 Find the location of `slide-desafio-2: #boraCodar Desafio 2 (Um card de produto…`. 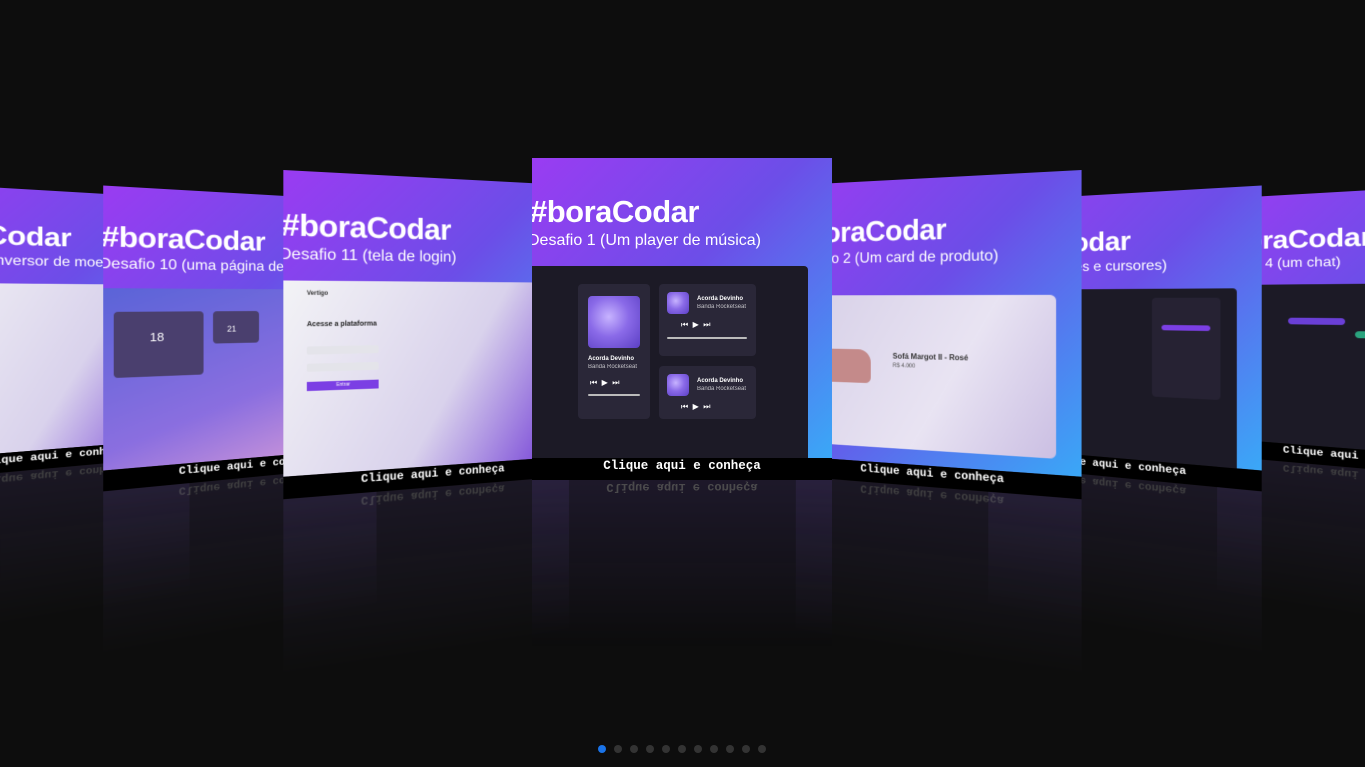

slide-desafio-2: #boraCodar Desafio 2 (Um card de produto… is located at coordinates (938, 422).